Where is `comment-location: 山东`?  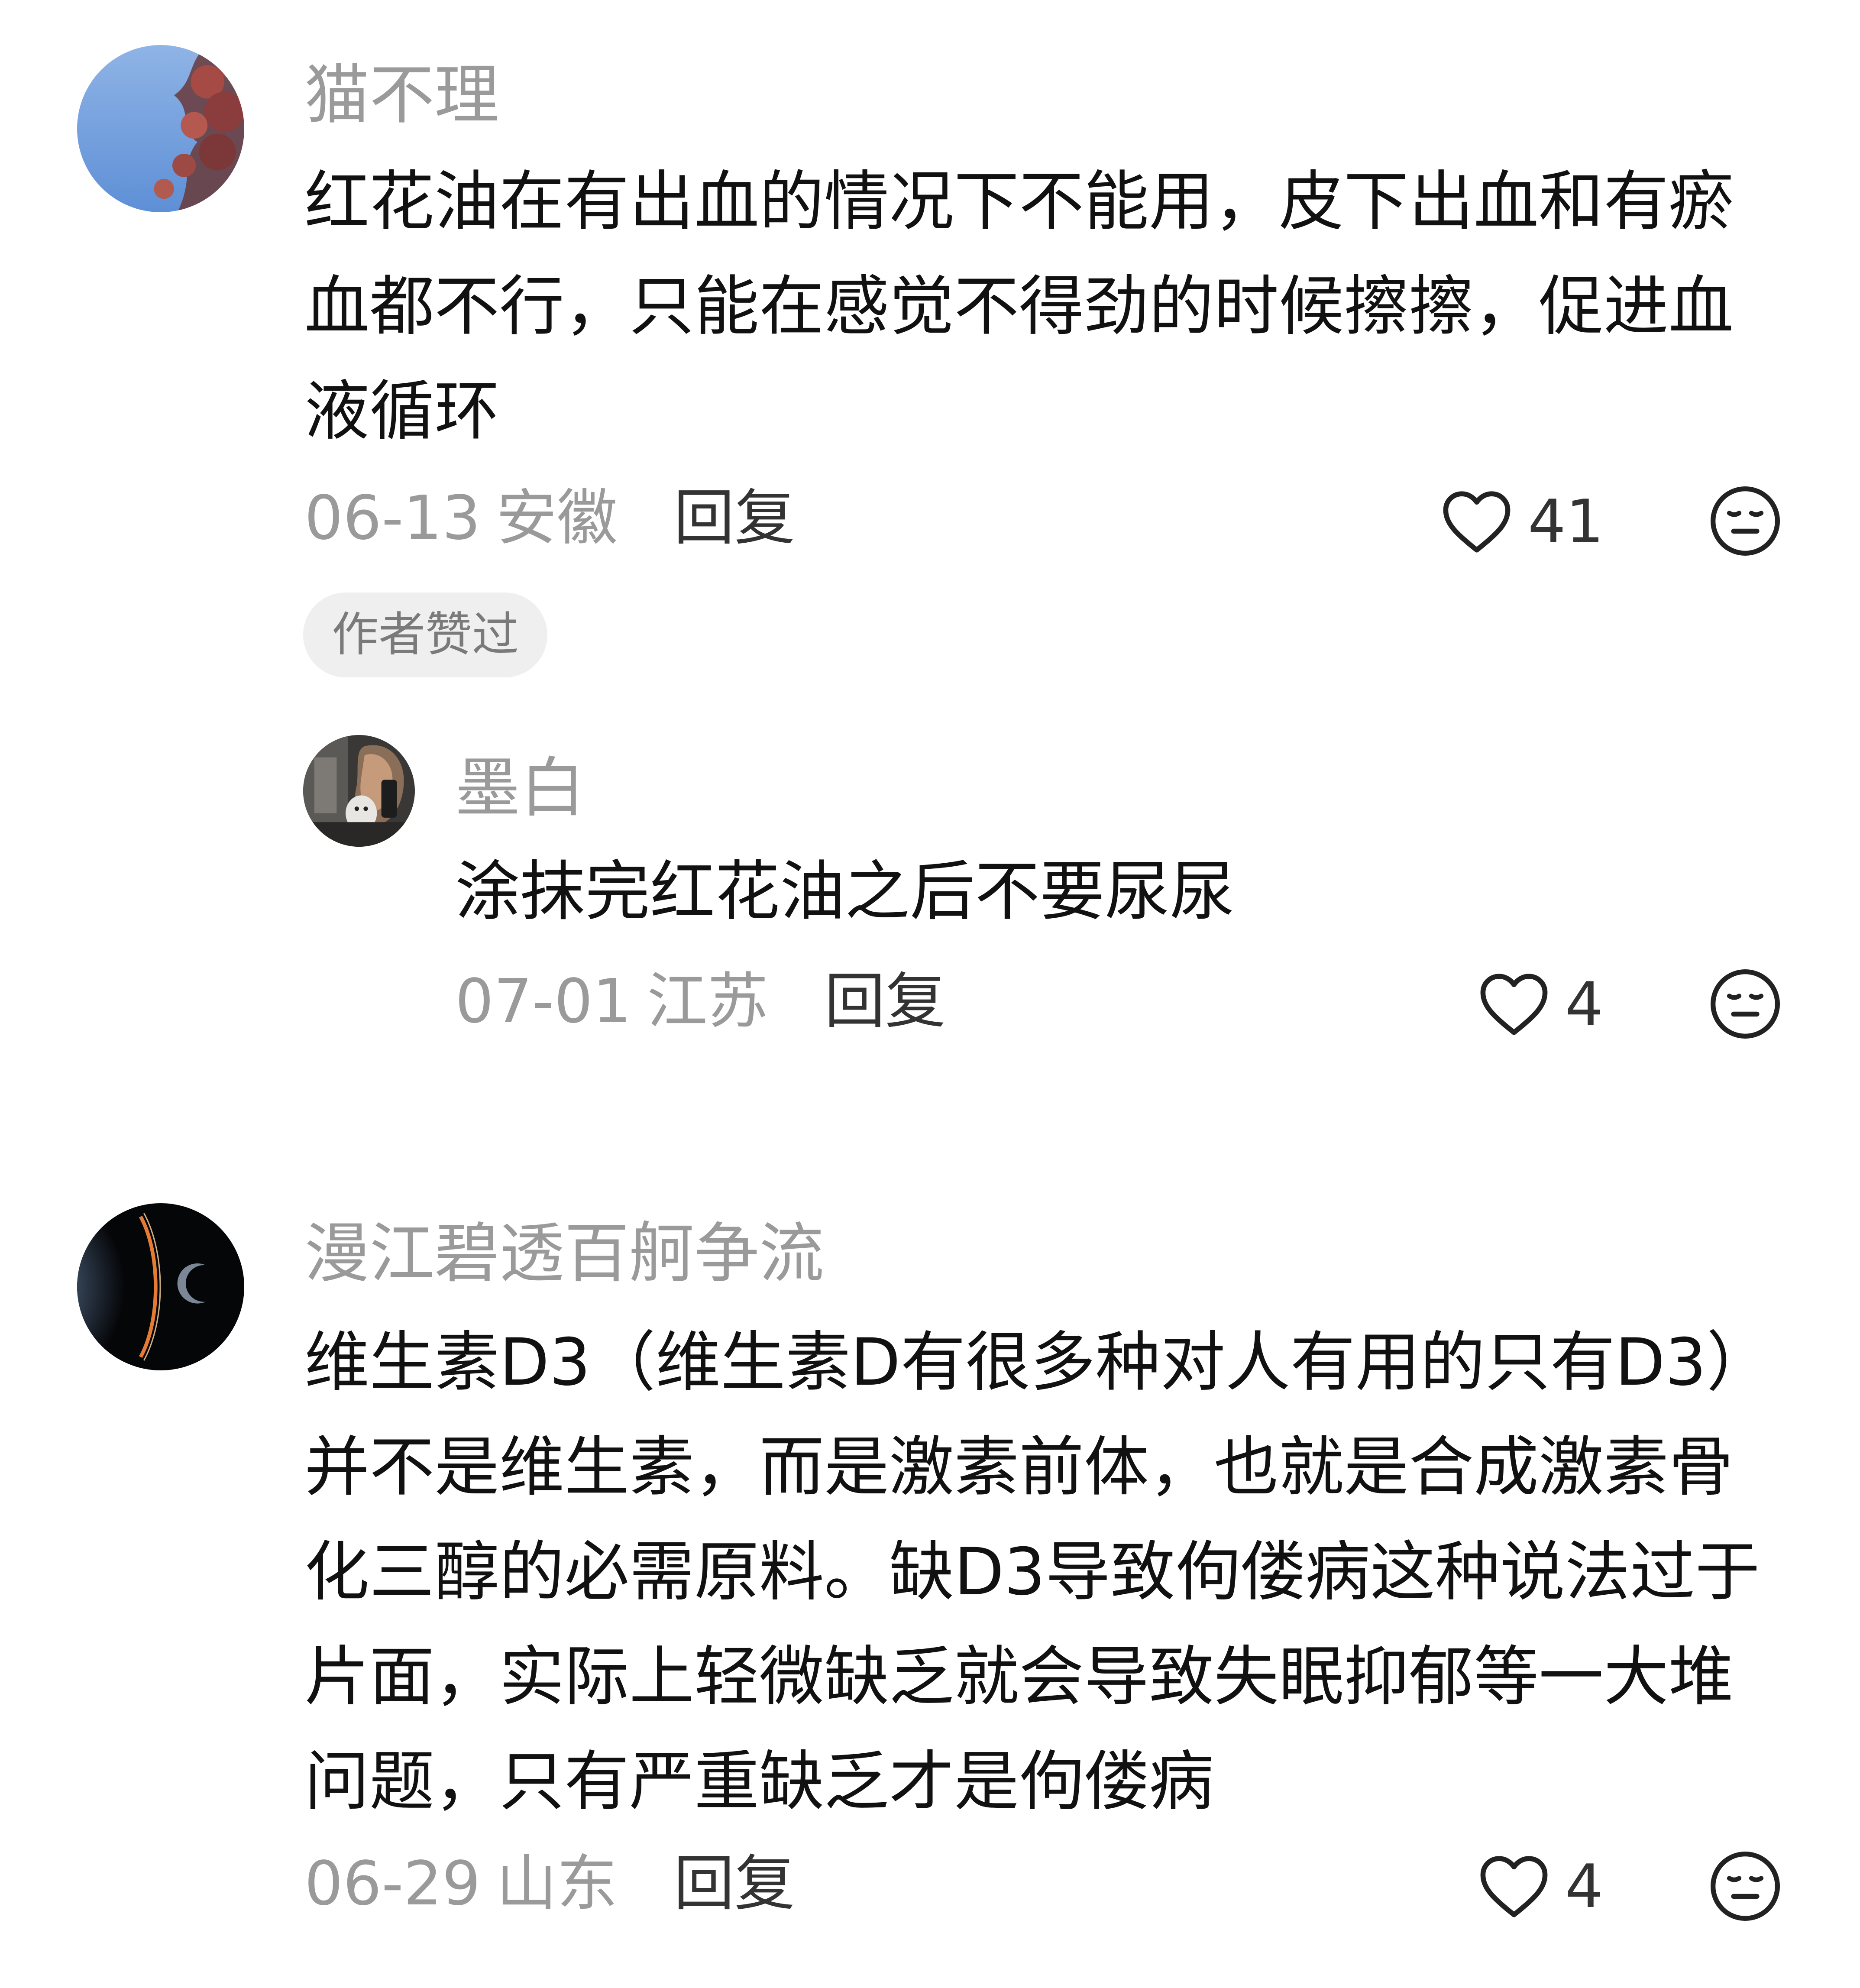
comment-location: 山东 is located at coordinates (557, 1884).